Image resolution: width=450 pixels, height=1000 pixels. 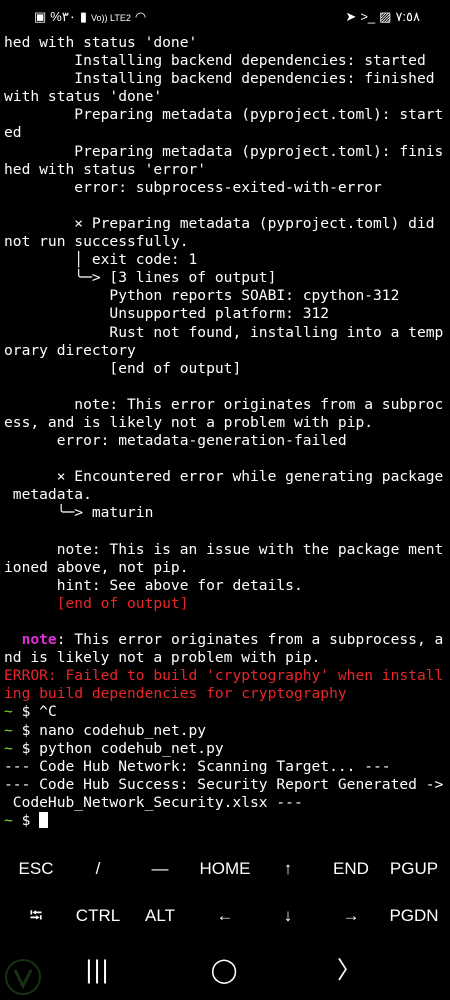 What do you see at coordinates (202, 296) in the screenshot?
I see `terminal-text: Python reports SOABI: cpython-312` at bounding box center [202, 296].